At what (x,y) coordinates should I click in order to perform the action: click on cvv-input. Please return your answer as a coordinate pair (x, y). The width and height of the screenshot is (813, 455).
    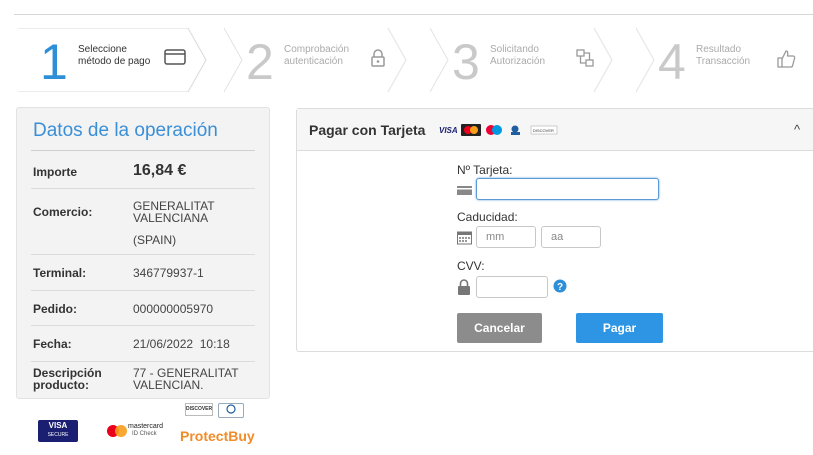
    Looking at the image, I should click on (512, 287).